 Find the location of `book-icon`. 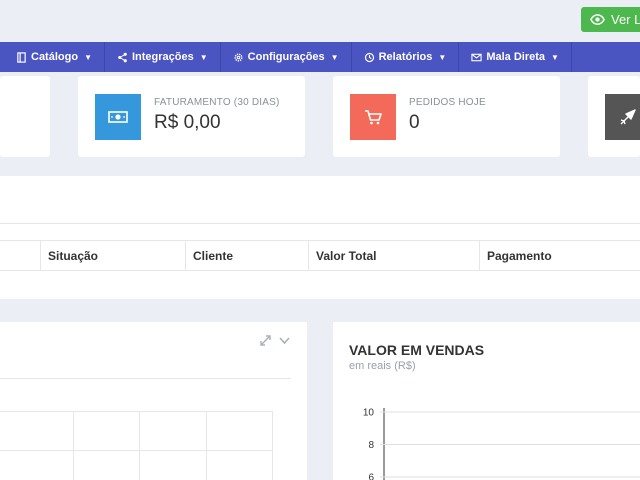

book-icon is located at coordinates (21, 57).